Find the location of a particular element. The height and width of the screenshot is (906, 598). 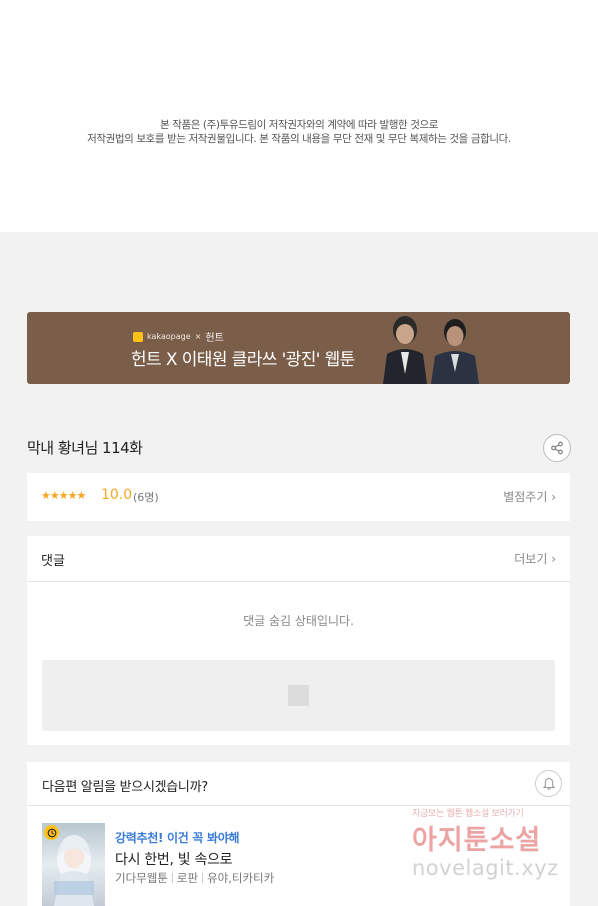

ad-placeholder is located at coordinates (298, 695).